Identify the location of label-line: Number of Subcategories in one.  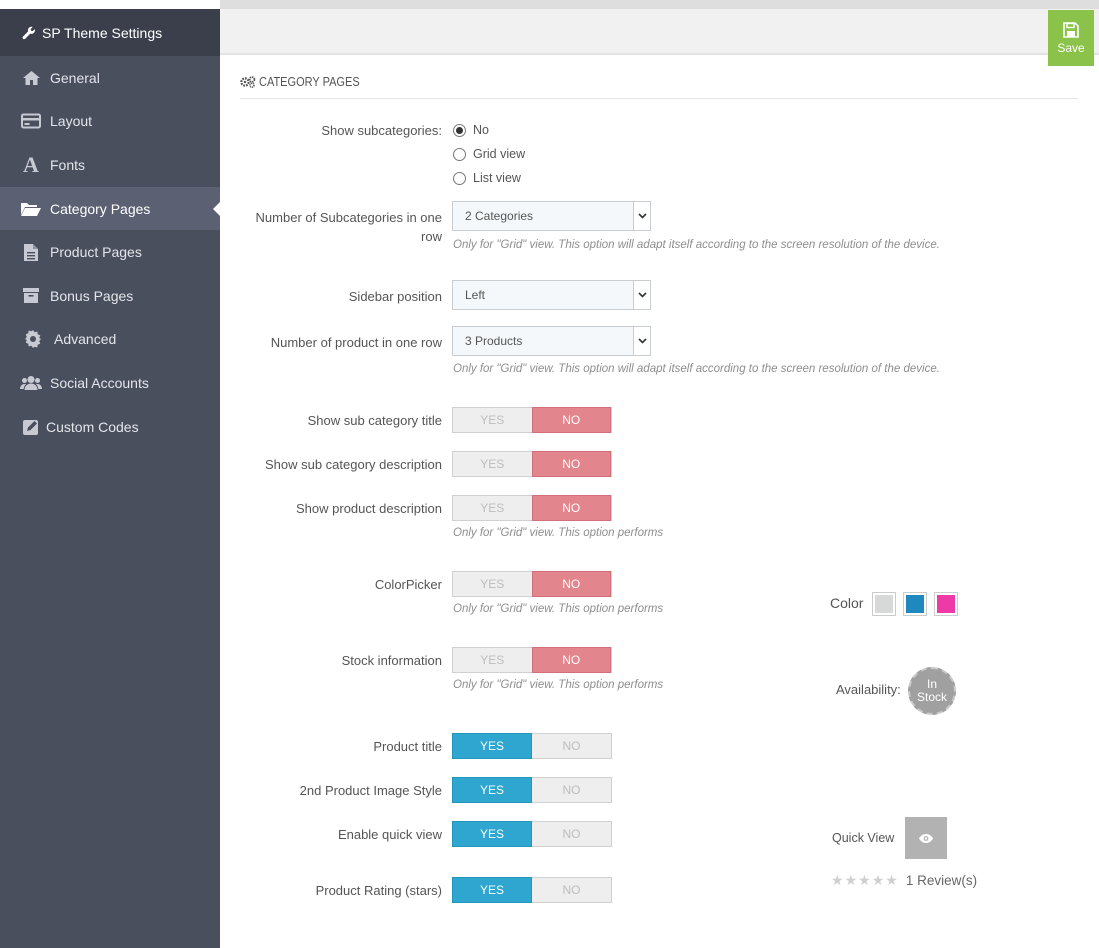
(348, 217).